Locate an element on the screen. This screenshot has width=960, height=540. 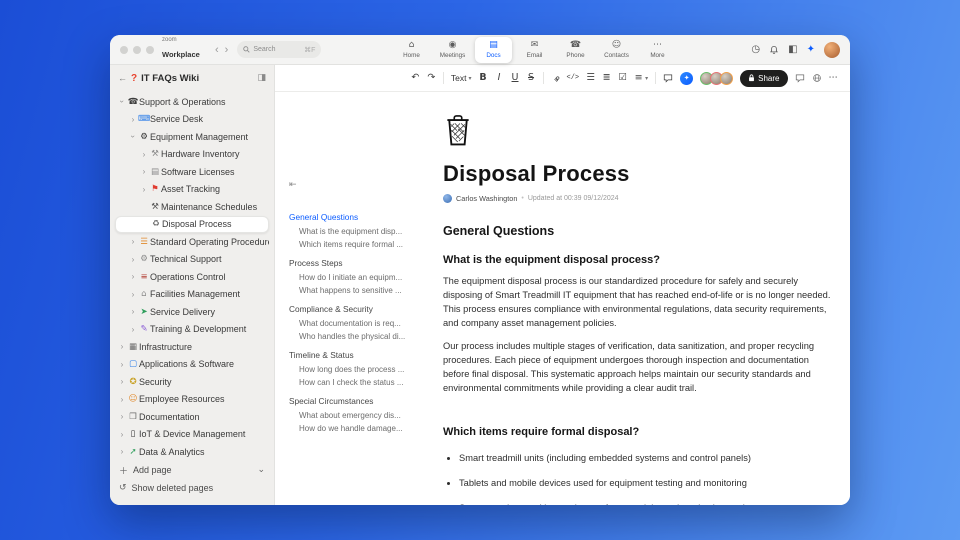
more-options-icon: ⋯ is located at coordinates (834, 78).